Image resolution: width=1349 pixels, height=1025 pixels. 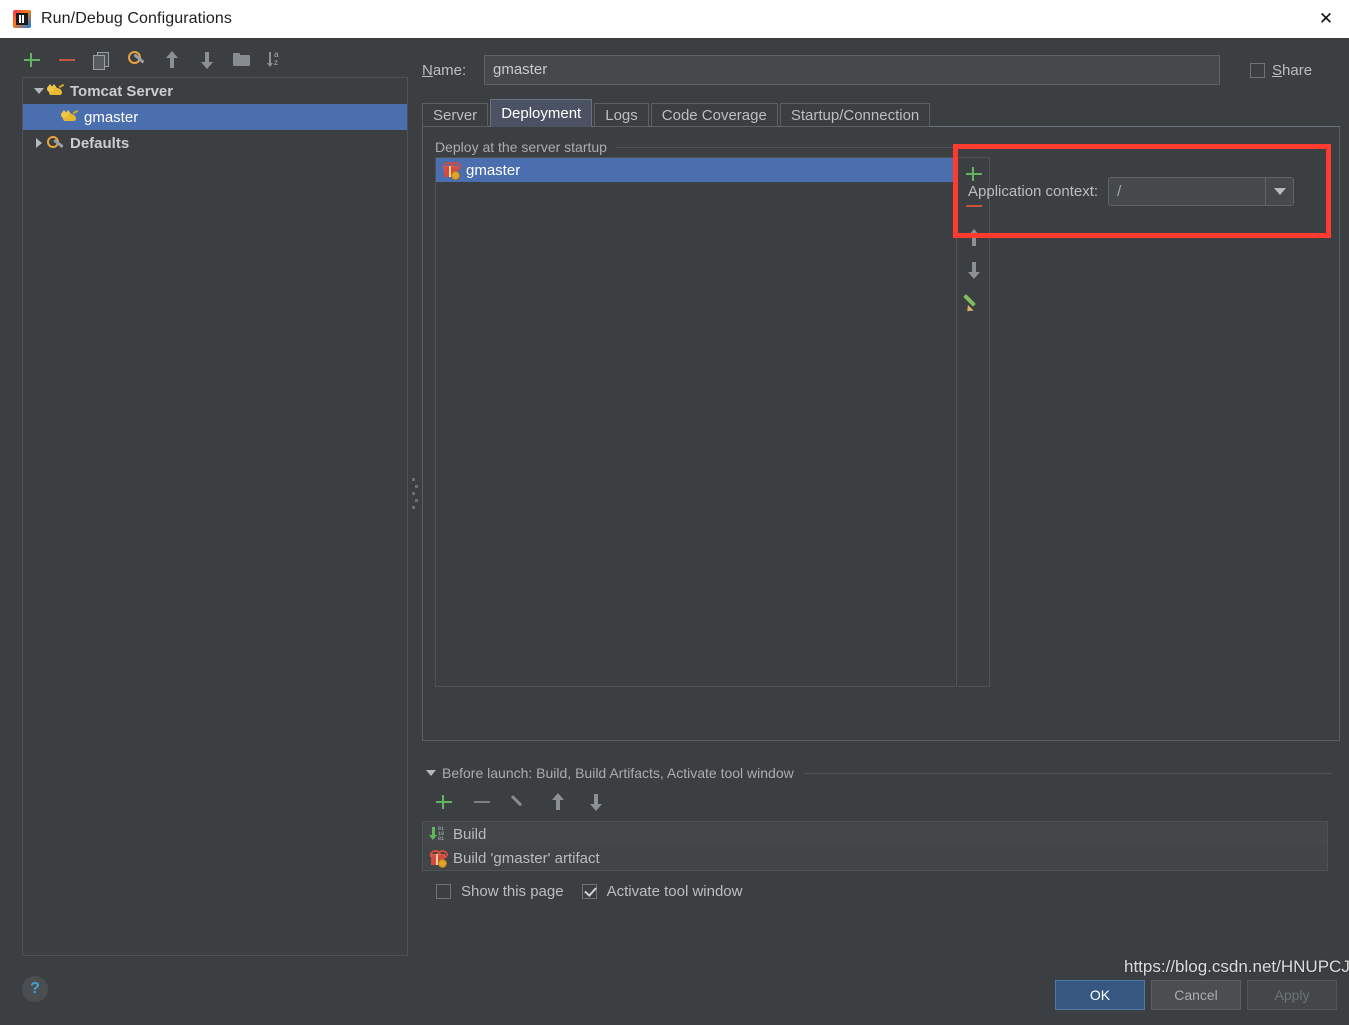 What do you see at coordinates (621, 115) in the screenshot?
I see `tab-logs: Logs` at bounding box center [621, 115].